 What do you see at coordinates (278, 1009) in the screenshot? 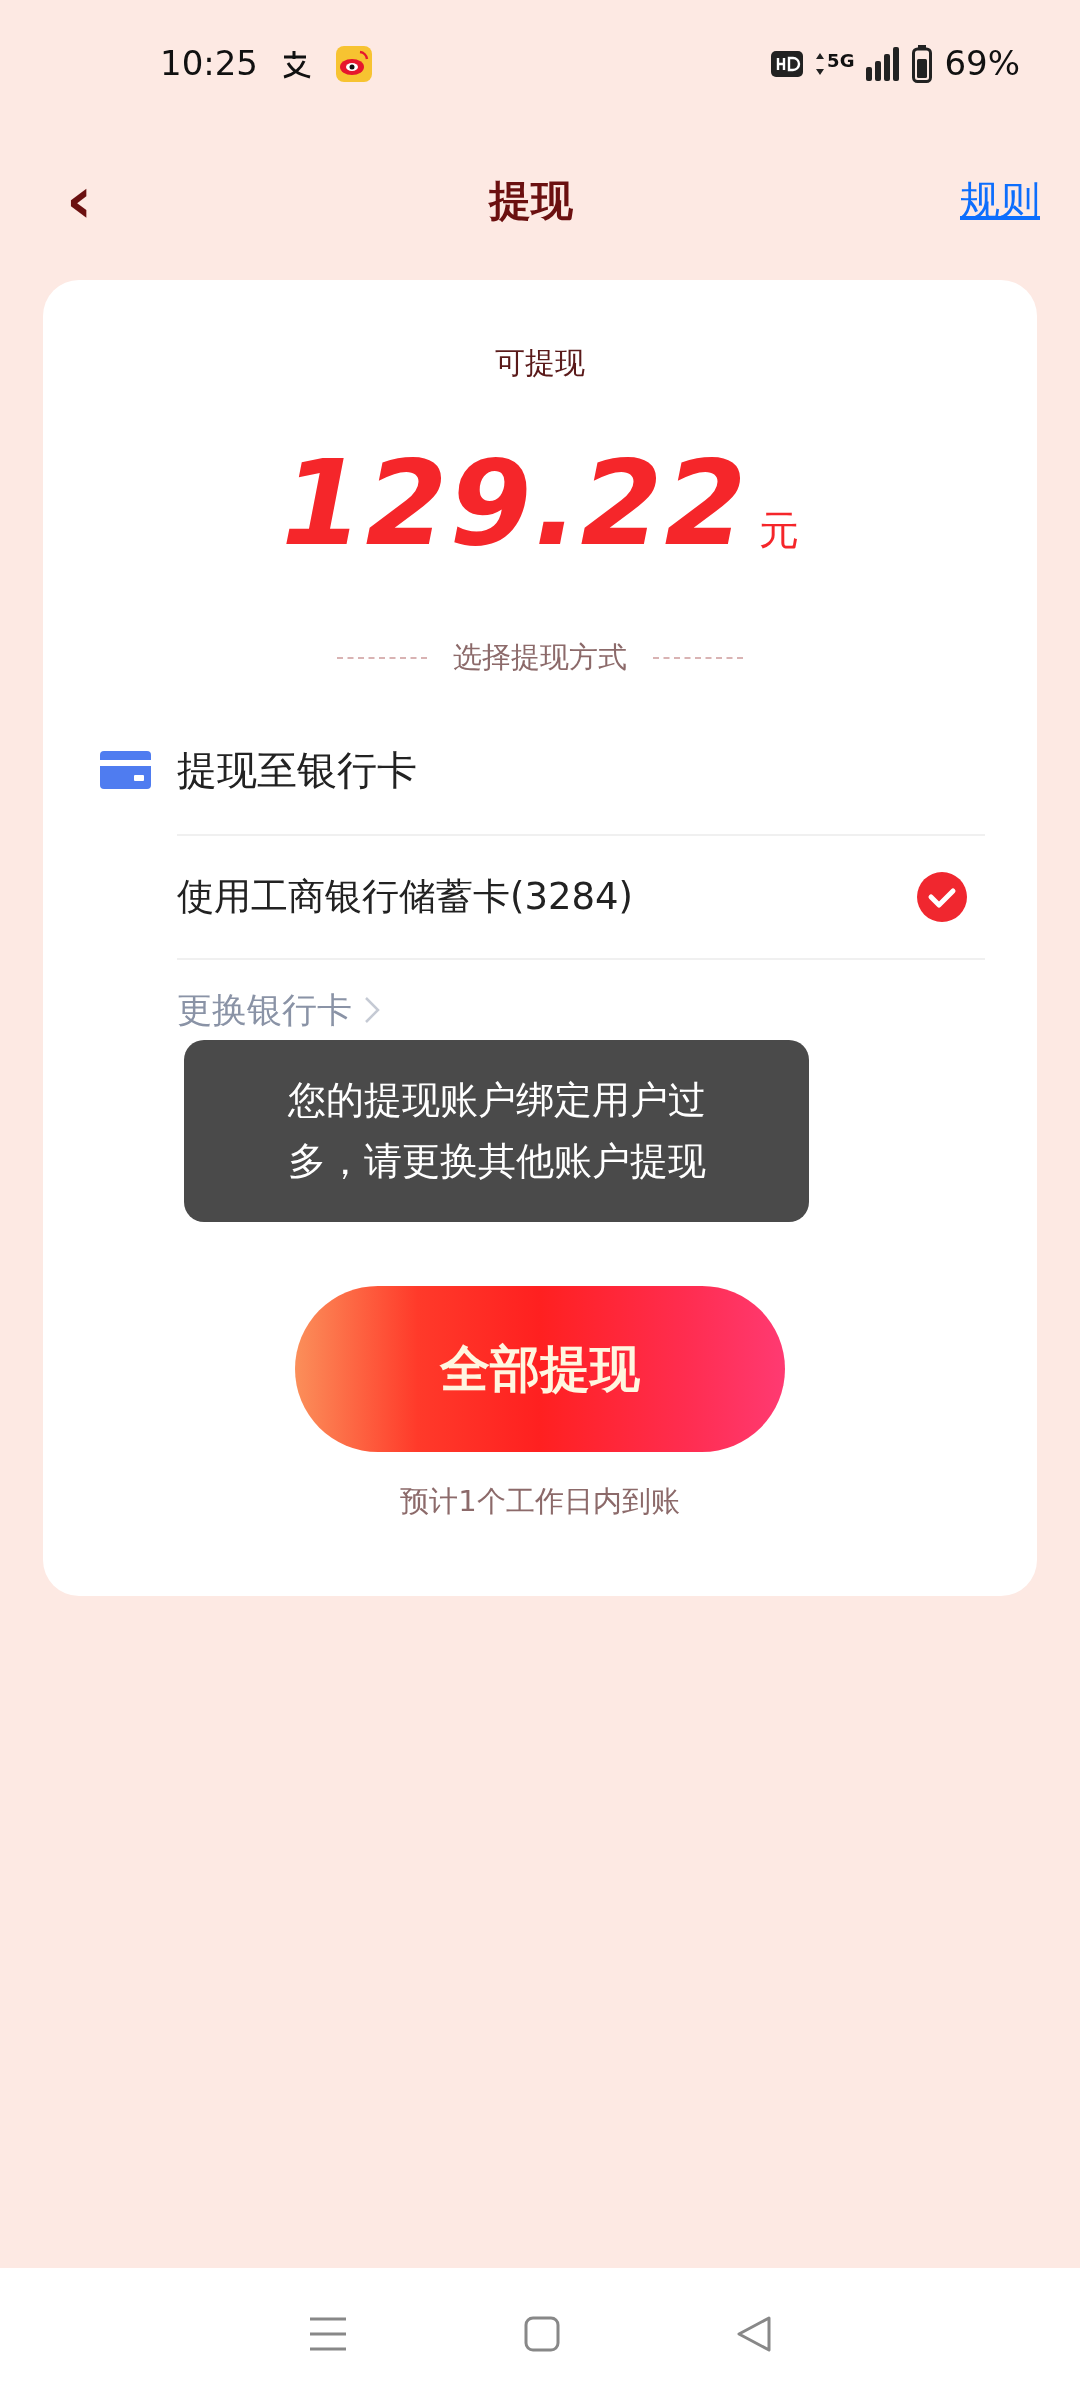
I see `change-card-link: 更换银行卡` at bounding box center [278, 1009].